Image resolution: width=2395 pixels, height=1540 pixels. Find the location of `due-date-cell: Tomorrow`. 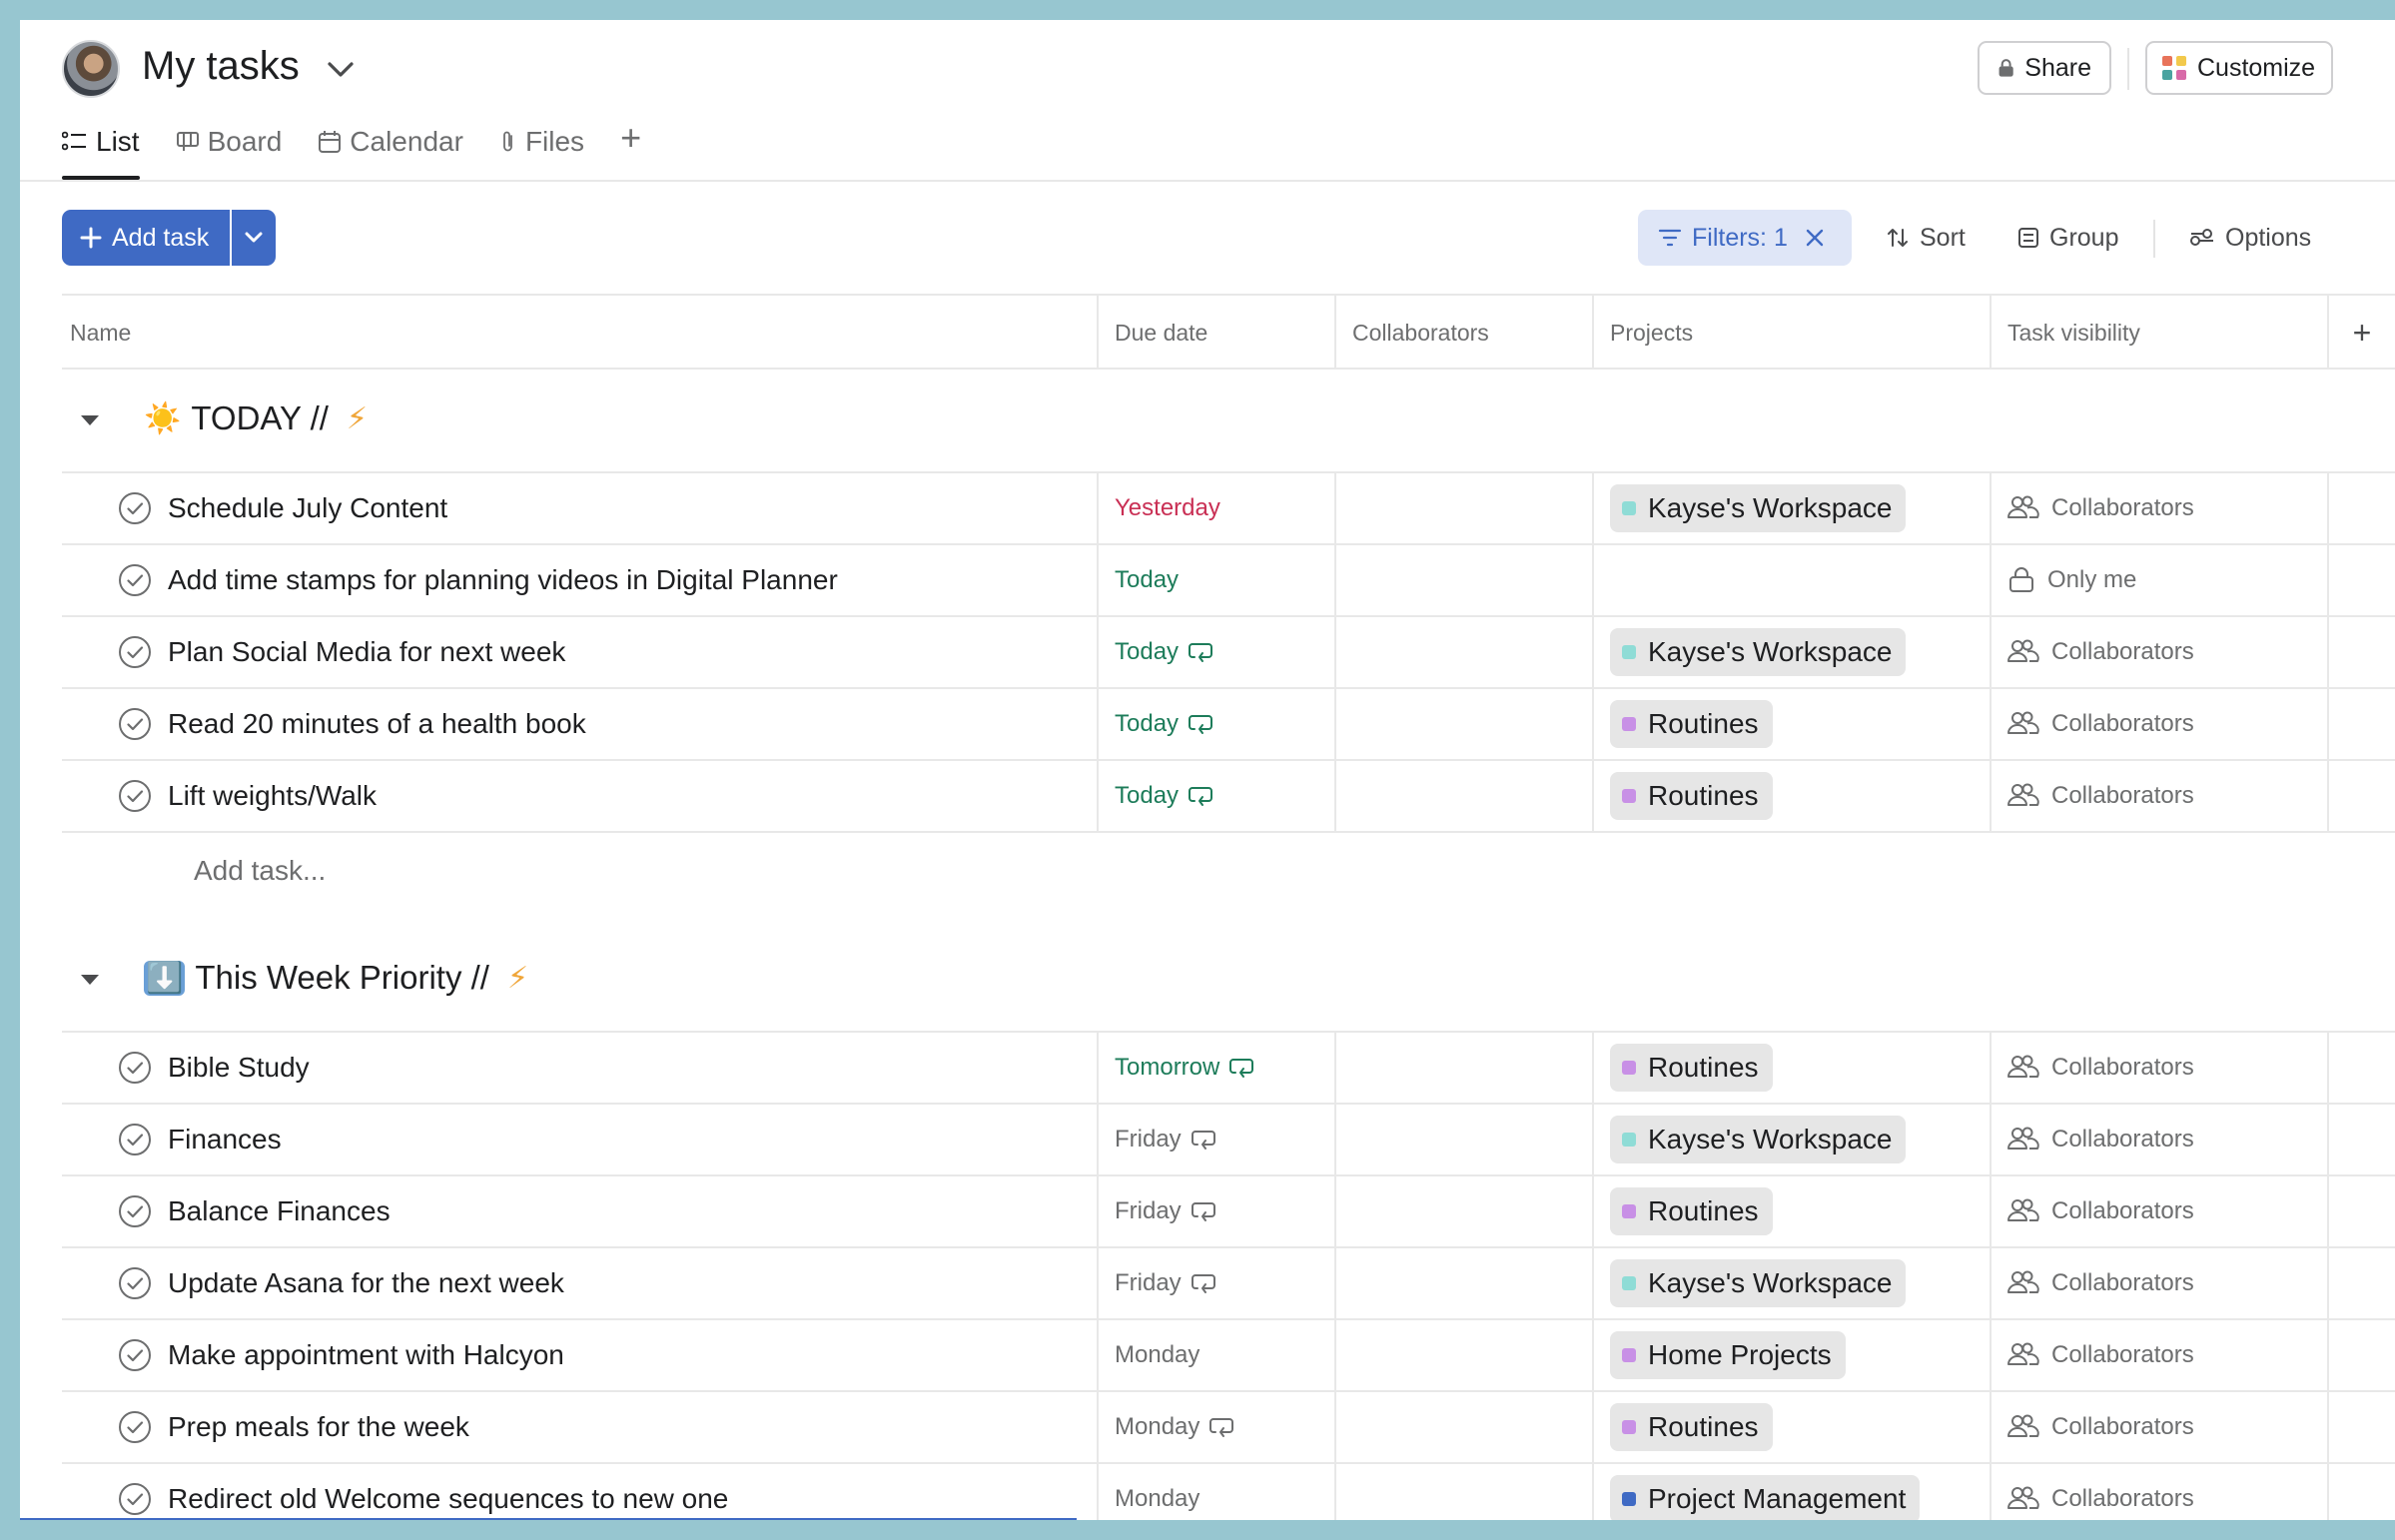

due-date-cell: Tomorrow is located at coordinates (1217, 1068).